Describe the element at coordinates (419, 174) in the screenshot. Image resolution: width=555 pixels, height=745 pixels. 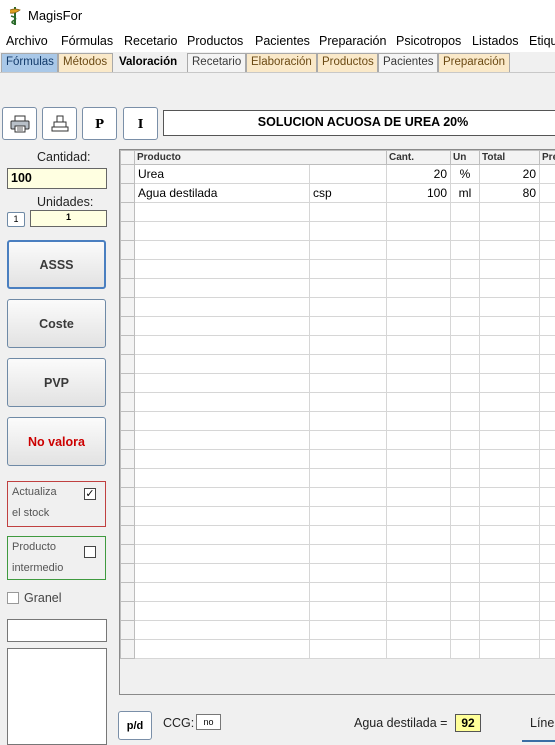
I see `cell-cant: 20` at that location.